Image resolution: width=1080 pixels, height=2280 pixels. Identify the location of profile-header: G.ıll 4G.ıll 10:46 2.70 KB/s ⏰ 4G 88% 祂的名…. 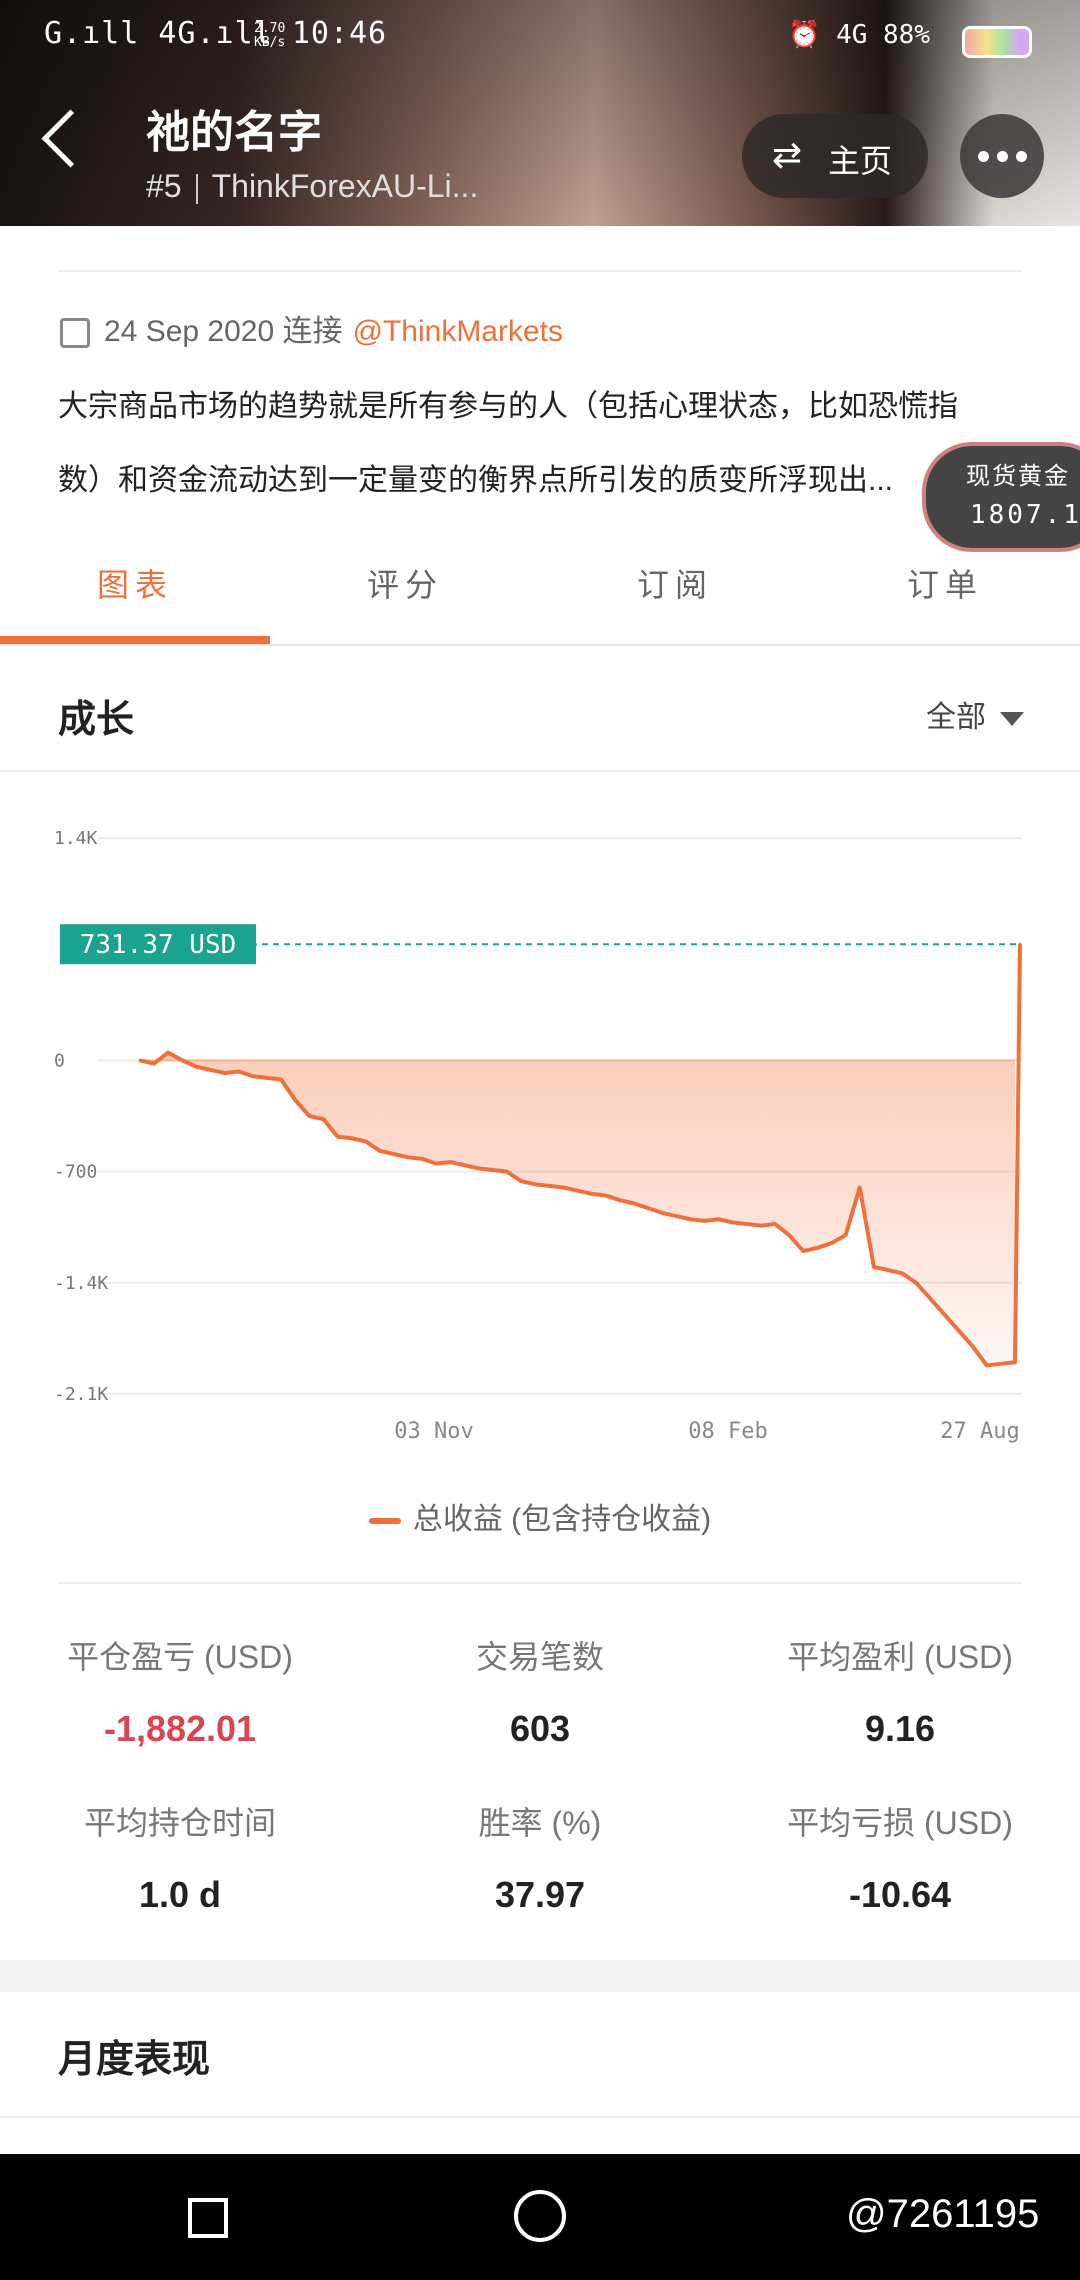
(540, 113).